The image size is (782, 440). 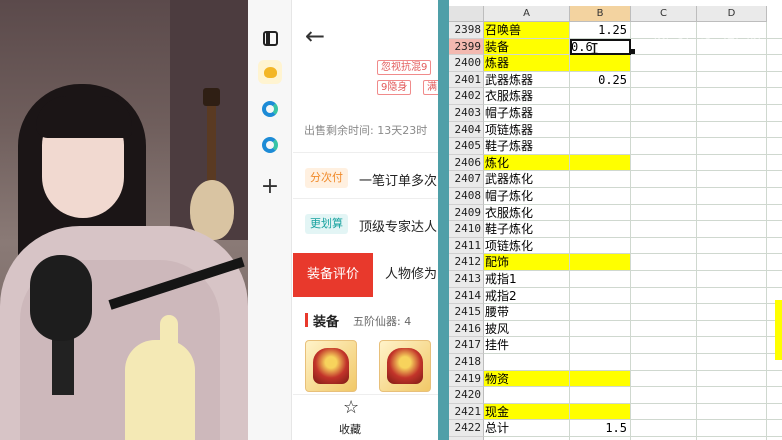 What do you see at coordinates (398, 179) in the screenshot?
I see `installment-text: 一笔订单多次` at bounding box center [398, 179].